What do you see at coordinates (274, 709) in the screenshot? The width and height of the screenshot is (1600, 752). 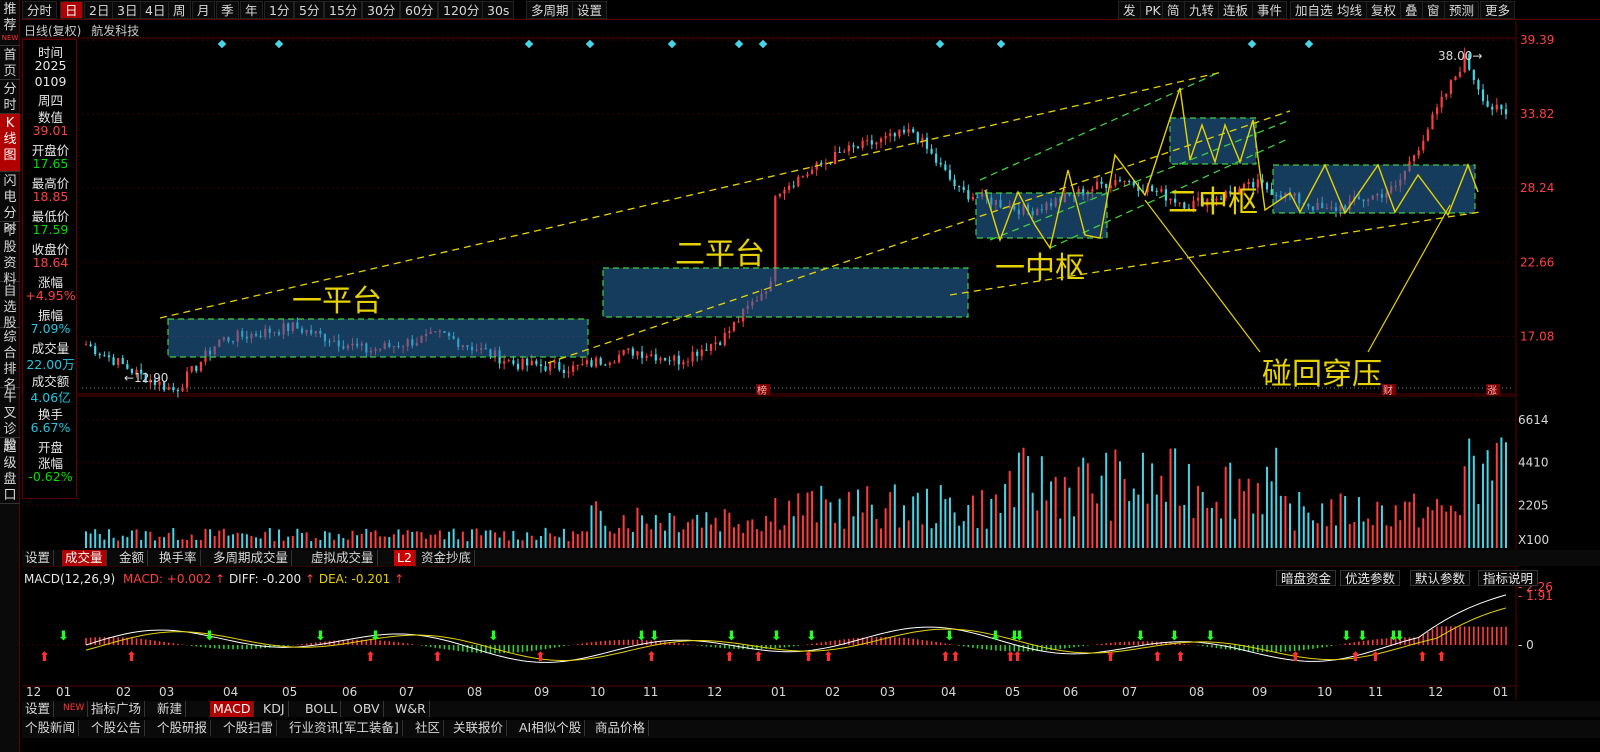 I see `indicator-tab-5: KDJ` at bounding box center [274, 709].